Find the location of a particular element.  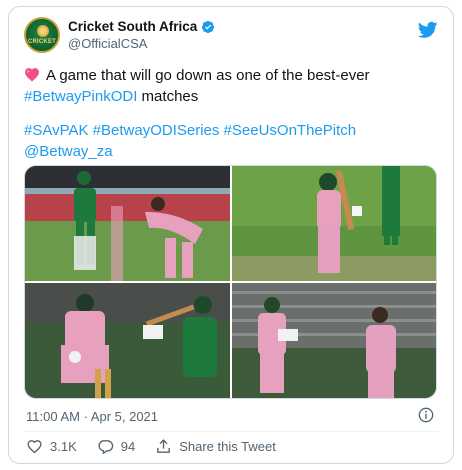

twitter-bird-icon is located at coordinates (428, 30).